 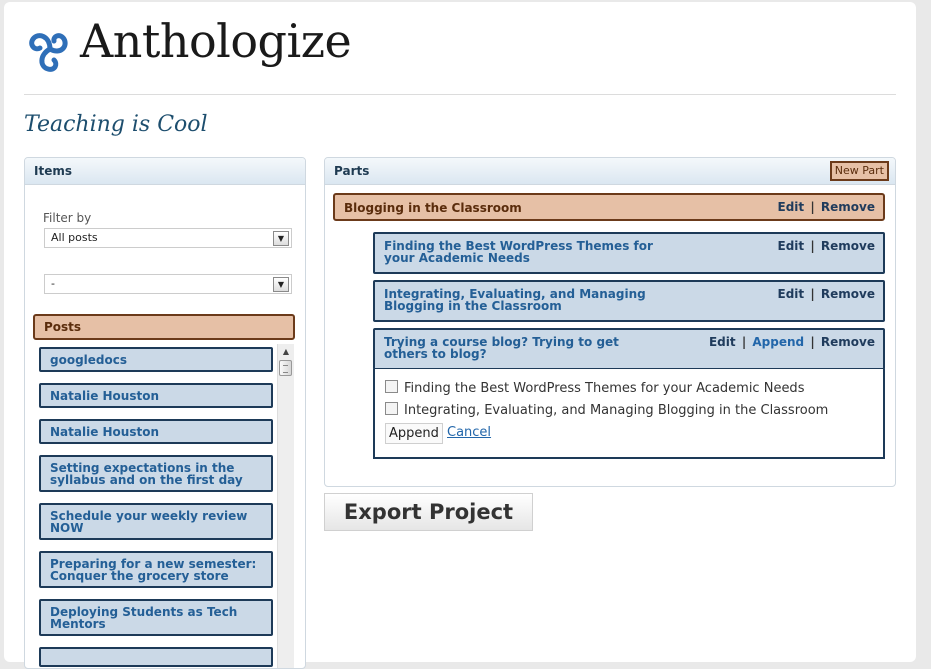 I want to click on filter-select: All posts ▼, so click(x=168, y=238).